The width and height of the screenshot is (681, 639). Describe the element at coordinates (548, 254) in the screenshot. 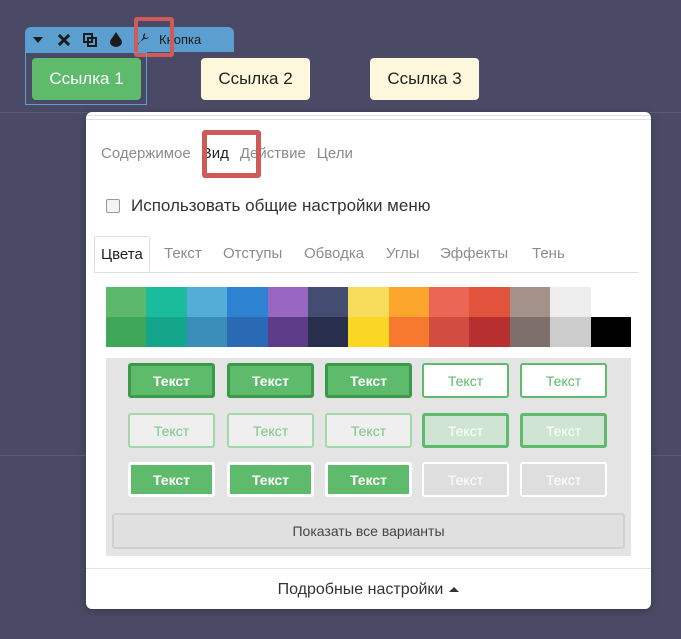

I see `subtab-shadow: Тень` at that location.